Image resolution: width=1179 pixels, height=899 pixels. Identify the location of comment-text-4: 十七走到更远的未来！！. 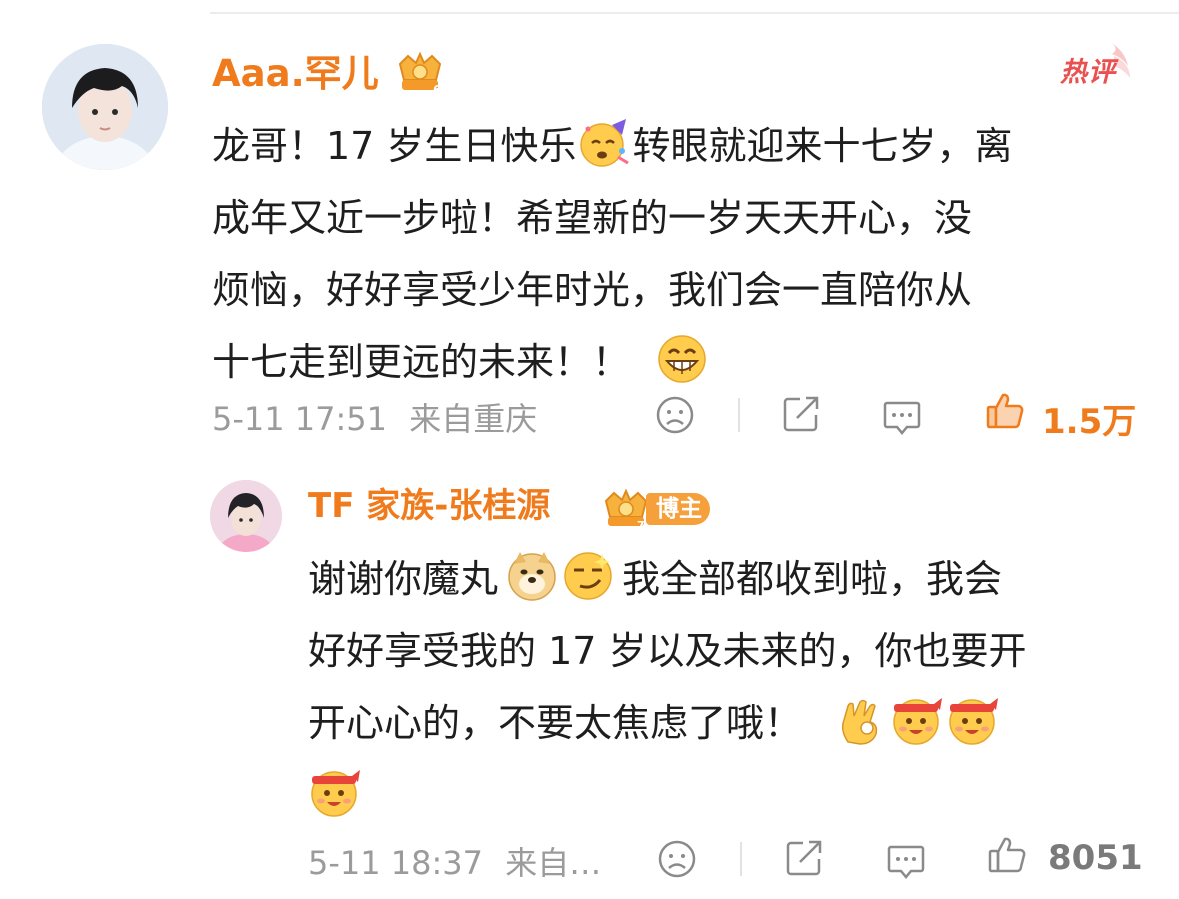
(421, 362).